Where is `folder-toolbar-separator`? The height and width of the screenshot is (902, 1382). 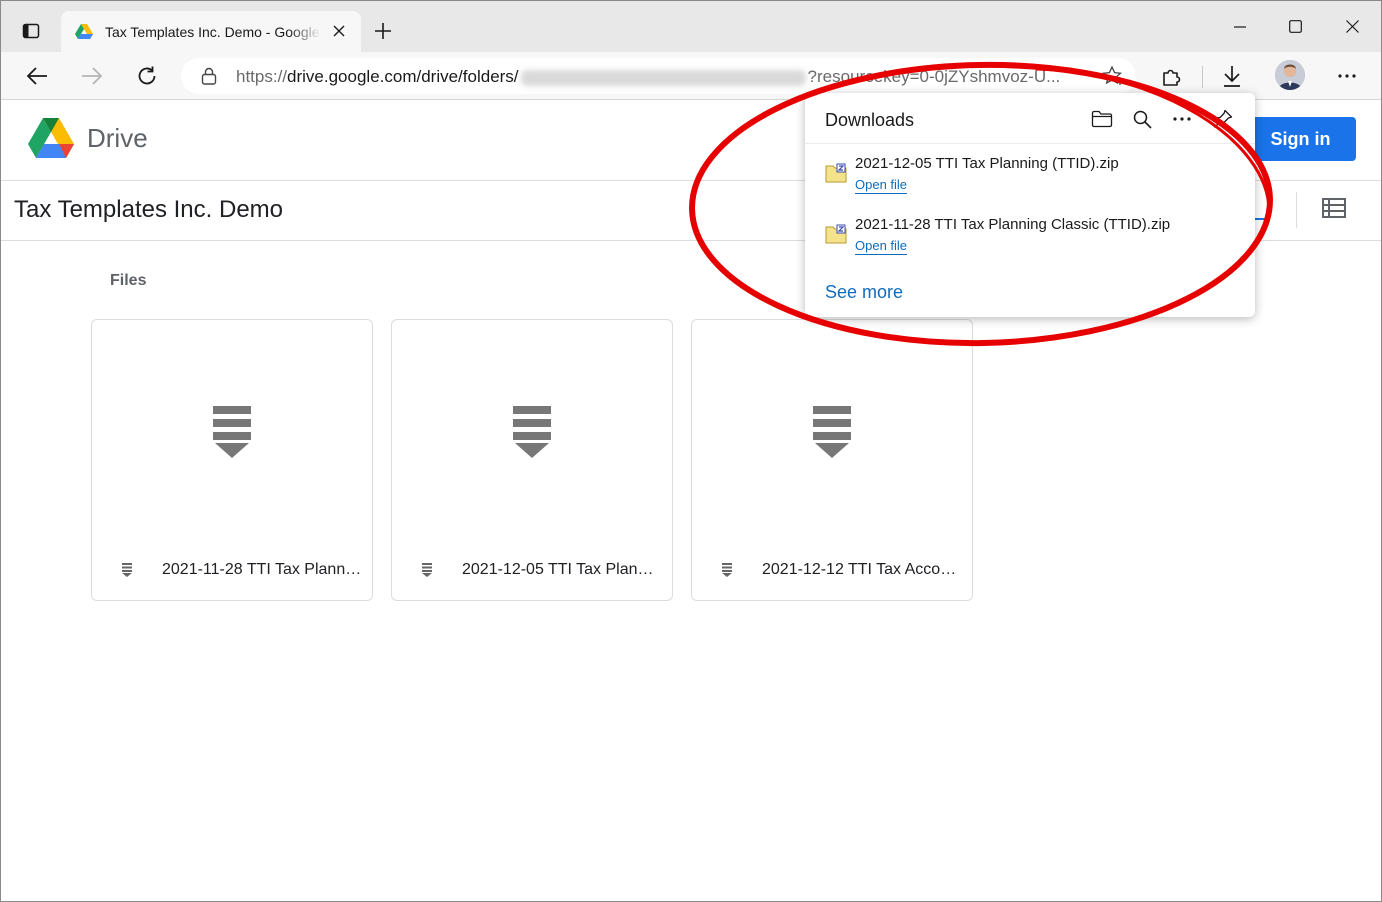 folder-toolbar-separator is located at coordinates (1296, 210).